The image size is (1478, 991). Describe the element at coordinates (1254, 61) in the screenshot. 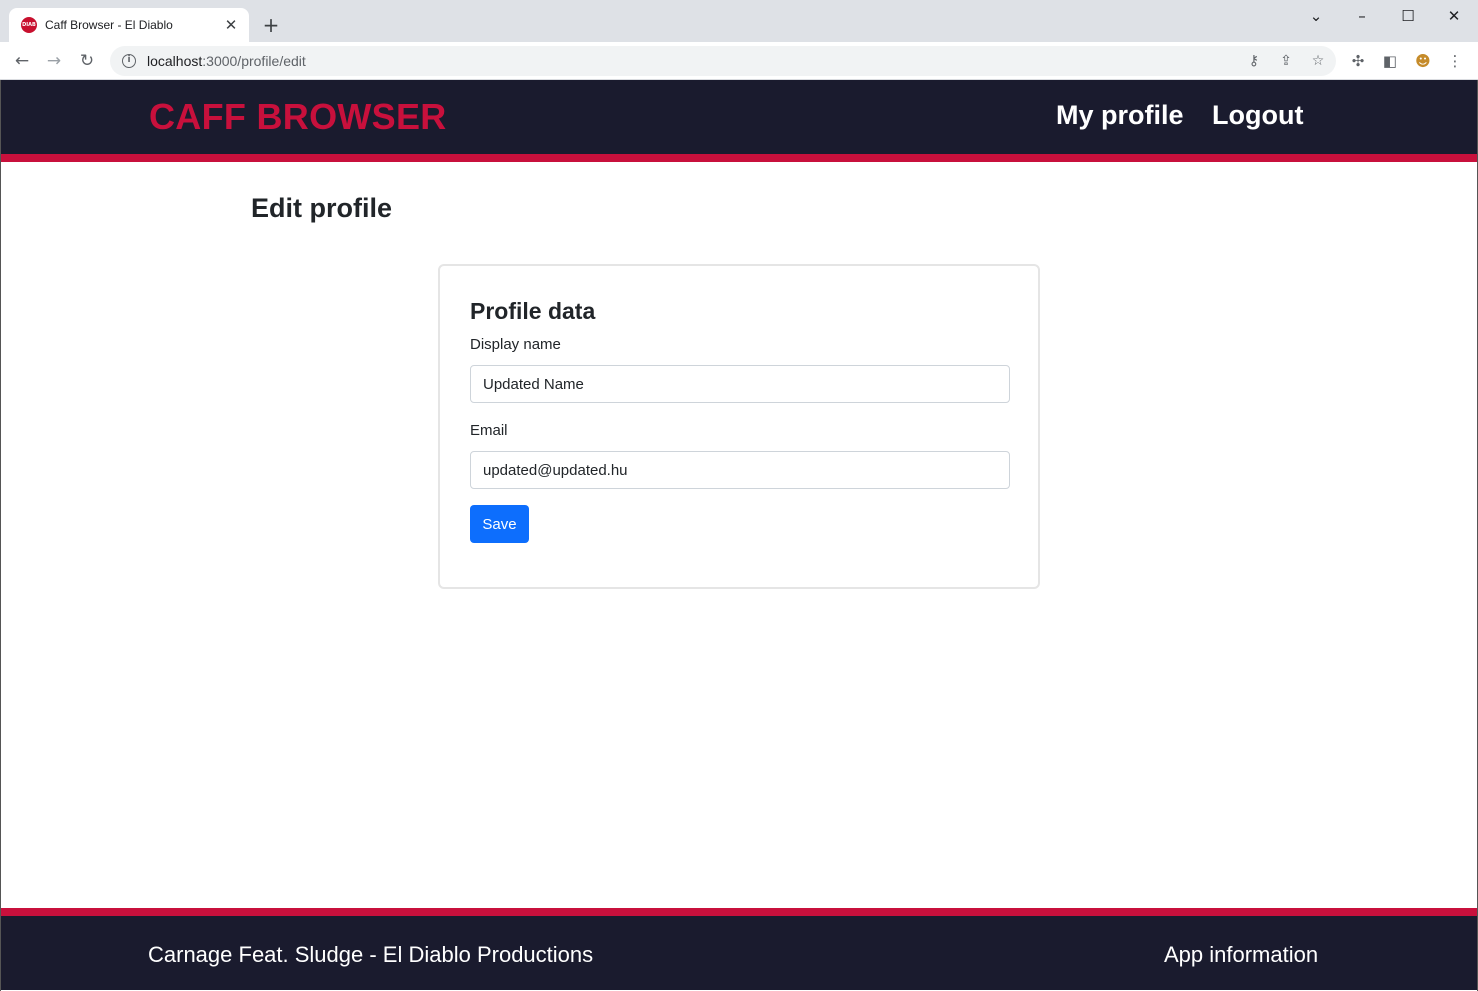

I see `password-key-icon: ⚷` at that location.